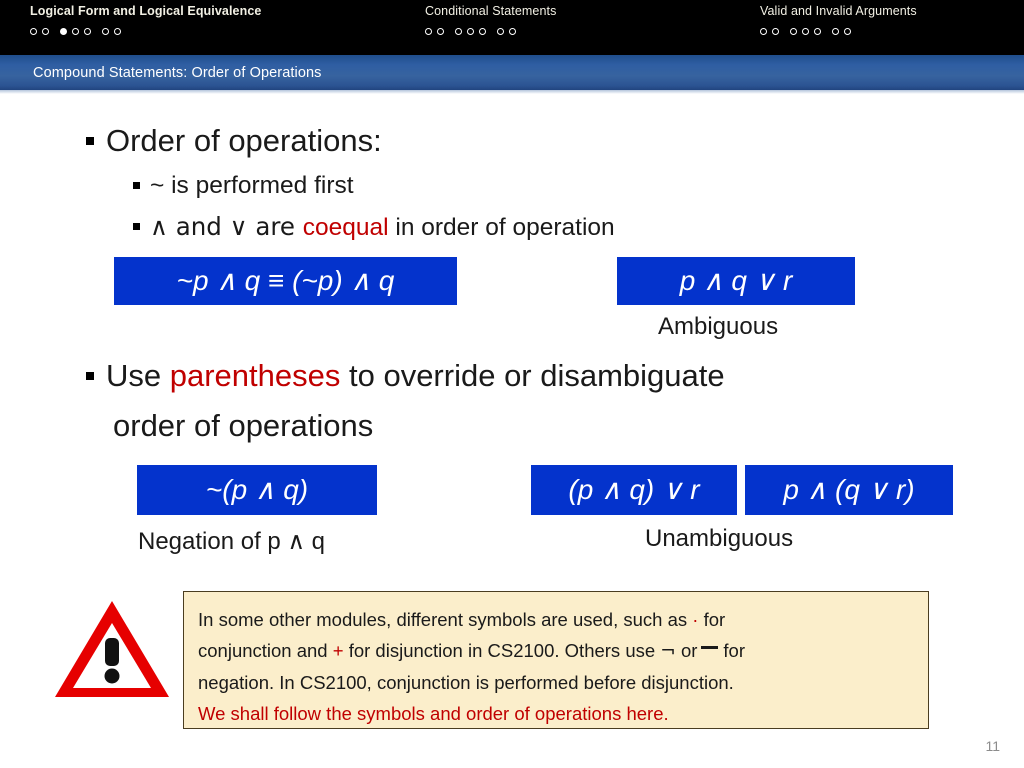 Image resolution: width=1024 pixels, height=768 pixels. I want to click on nav-progress-dots-conditional-statements, so click(490, 31).